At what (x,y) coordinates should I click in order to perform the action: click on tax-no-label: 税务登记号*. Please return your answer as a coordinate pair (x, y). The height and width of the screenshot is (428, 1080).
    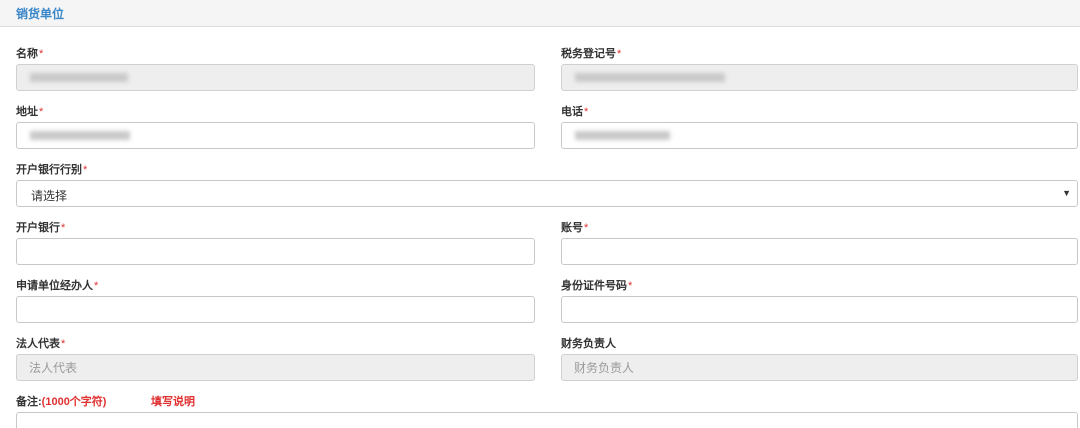
    Looking at the image, I should click on (591, 53).